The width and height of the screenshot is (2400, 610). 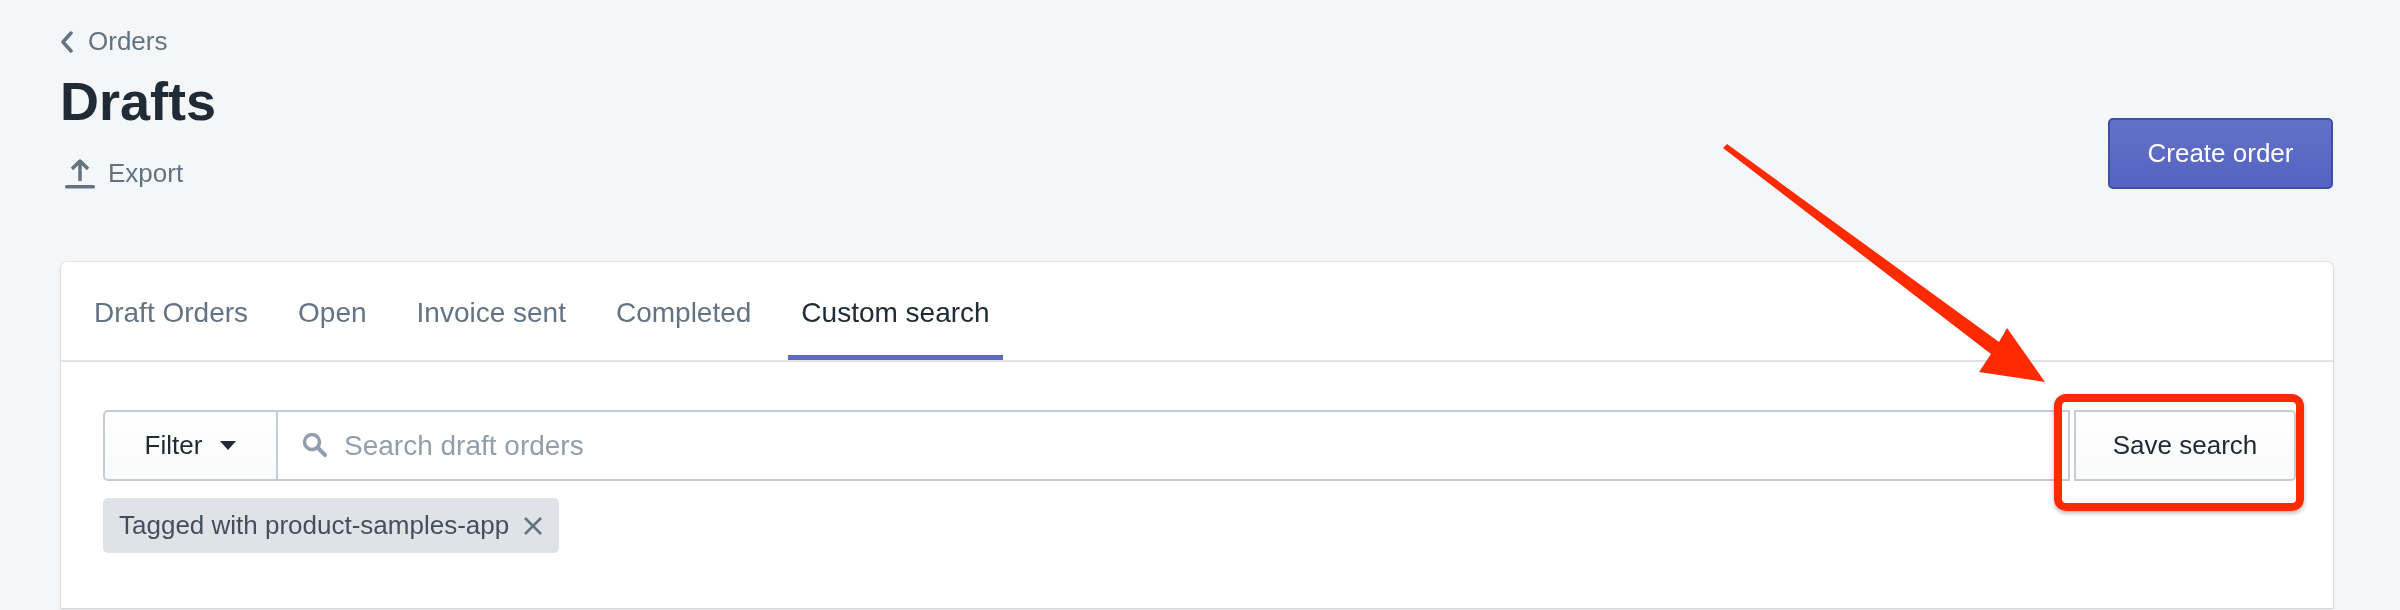 What do you see at coordinates (314, 525) in the screenshot?
I see `tag-label: Tagged with product-samples-app` at bounding box center [314, 525].